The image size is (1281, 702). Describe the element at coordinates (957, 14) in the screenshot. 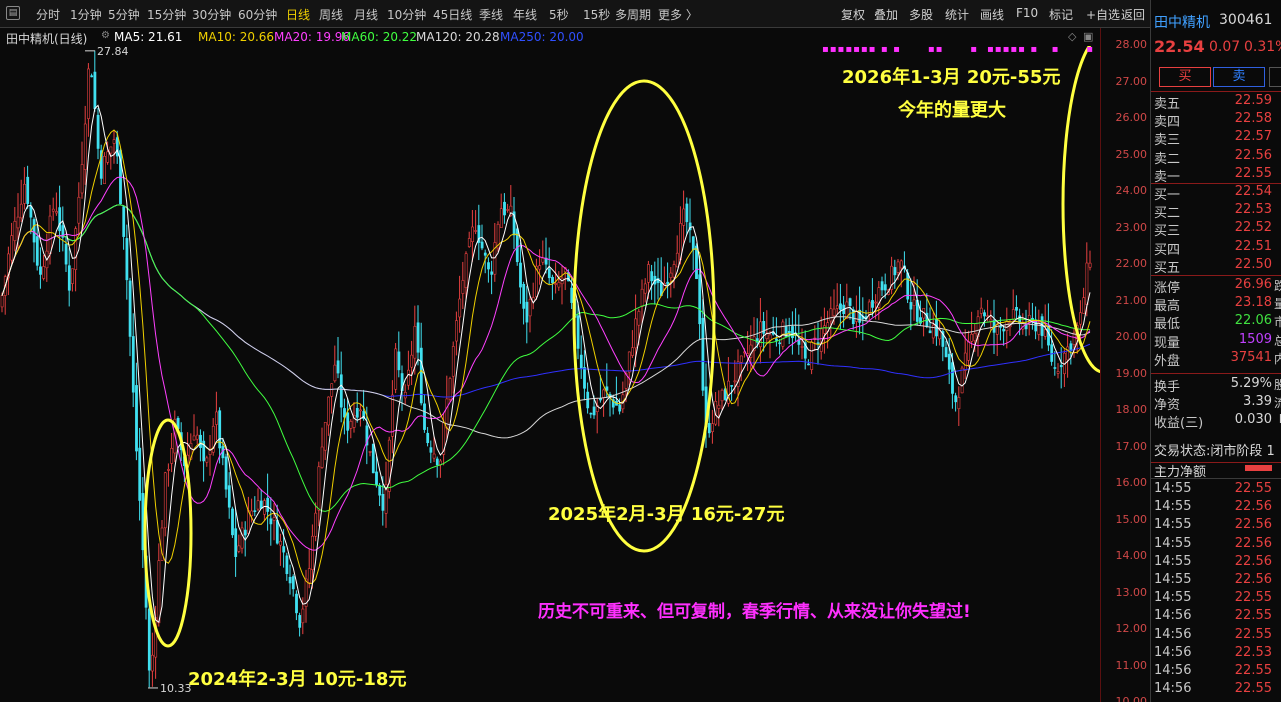

I see `toolbar-button-3: 统计` at that location.